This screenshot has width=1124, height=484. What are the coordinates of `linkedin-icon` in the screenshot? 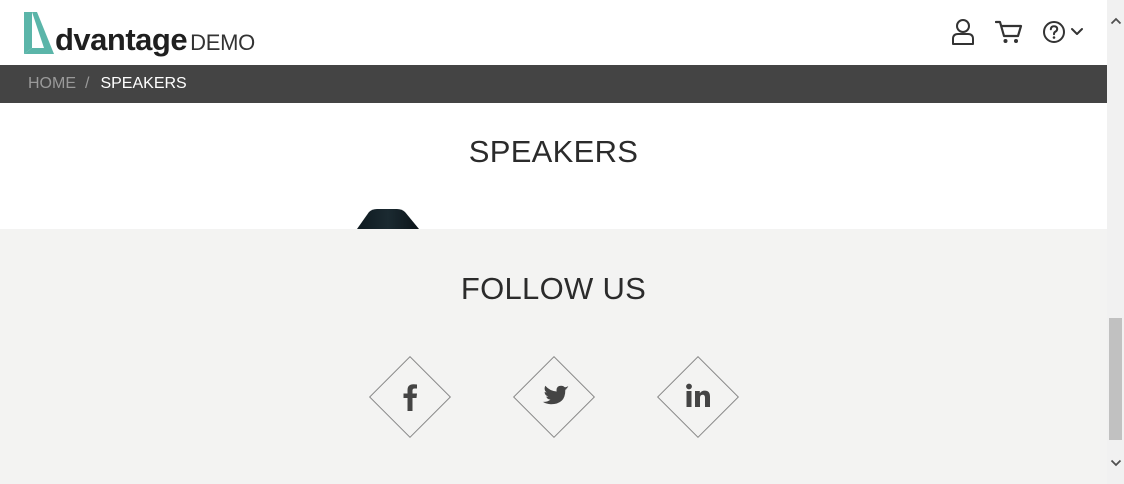 It's located at (698, 395).